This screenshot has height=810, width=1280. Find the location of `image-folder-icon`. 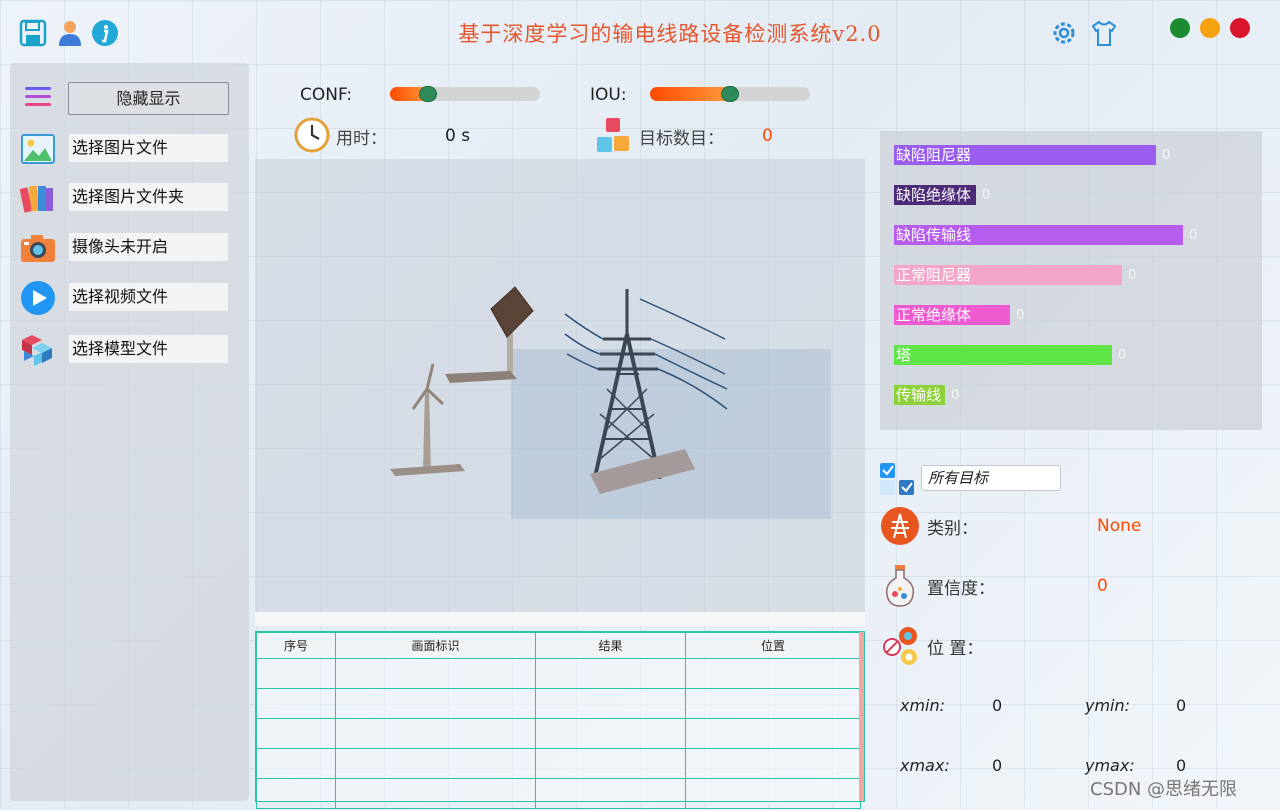

image-folder-icon is located at coordinates (38, 198).